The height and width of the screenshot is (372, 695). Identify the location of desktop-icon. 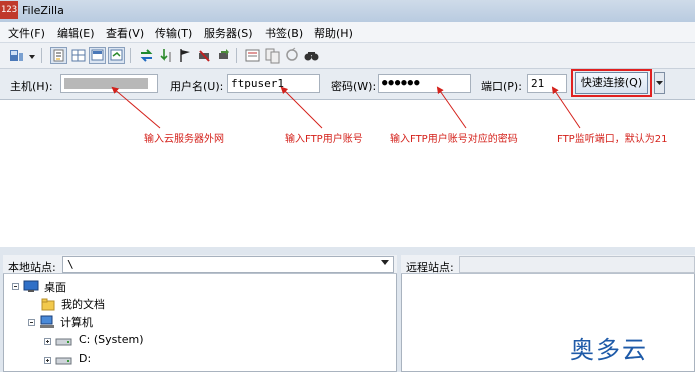
(31, 286).